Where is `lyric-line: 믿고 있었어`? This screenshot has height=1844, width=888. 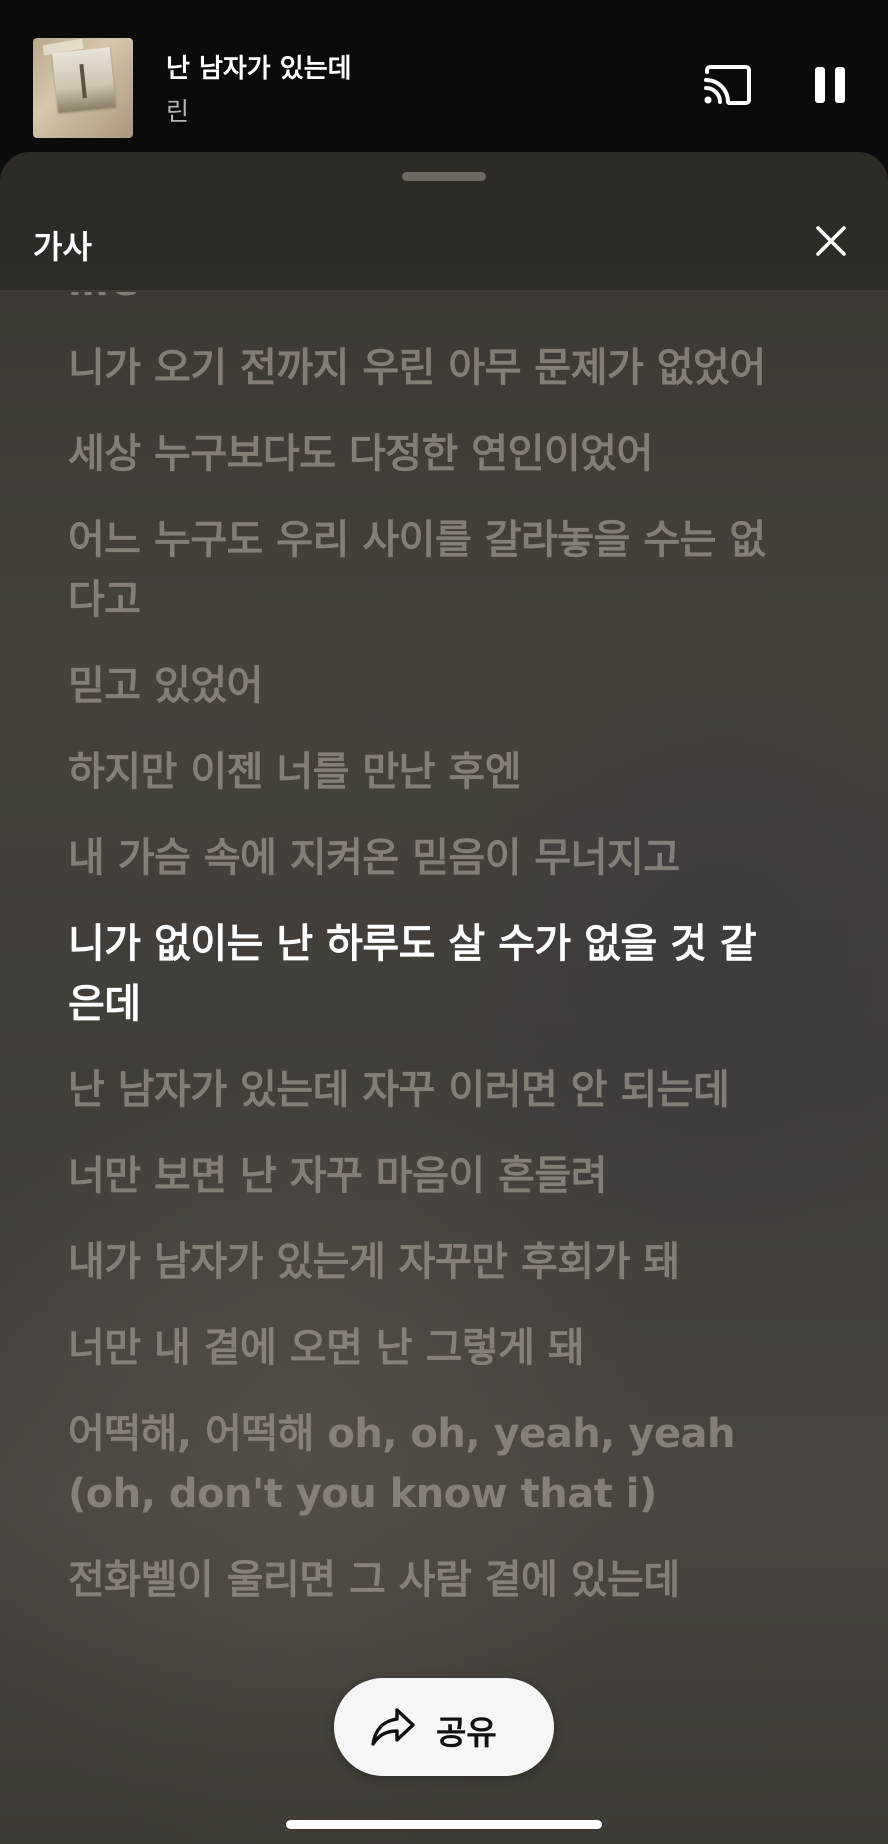 lyric-line: 믿고 있었어 is located at coordinates (428, 686).